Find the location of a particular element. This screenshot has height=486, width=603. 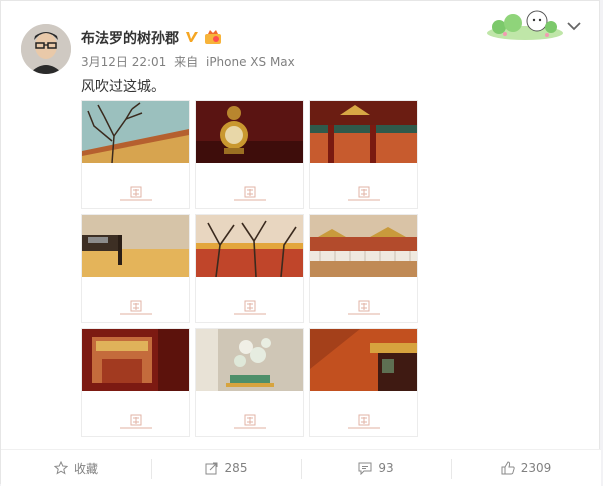

avatar-image is located at coordinates (46, 49).